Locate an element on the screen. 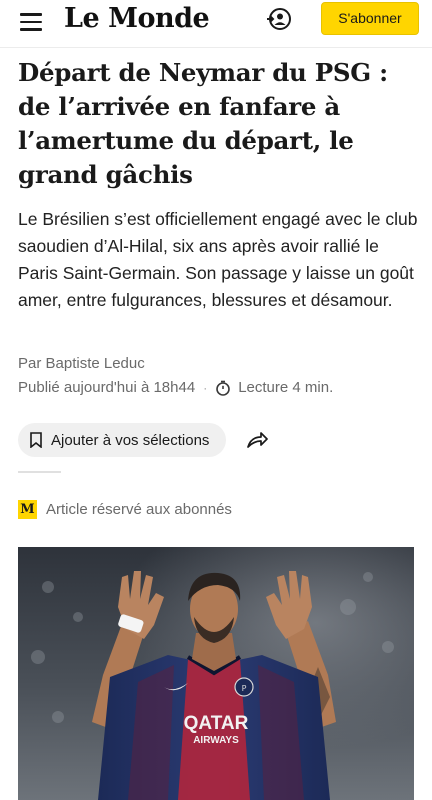 This screenshot has height=800, width=432. share-icon is located at coordinates (257, 440).